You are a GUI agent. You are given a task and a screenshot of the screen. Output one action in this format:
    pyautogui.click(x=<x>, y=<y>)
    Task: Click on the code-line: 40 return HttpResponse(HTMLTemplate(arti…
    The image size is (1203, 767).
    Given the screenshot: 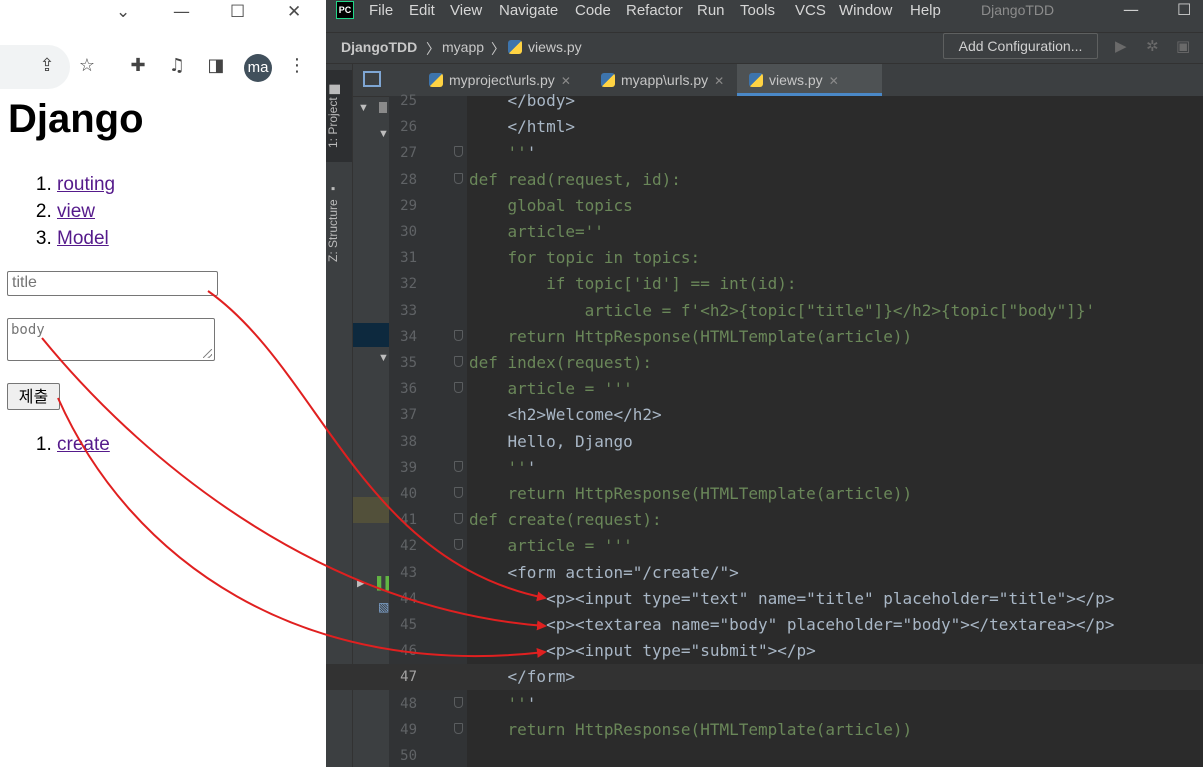 What is the action you would take?
    pyautogui.click(x=764, y=494)
    